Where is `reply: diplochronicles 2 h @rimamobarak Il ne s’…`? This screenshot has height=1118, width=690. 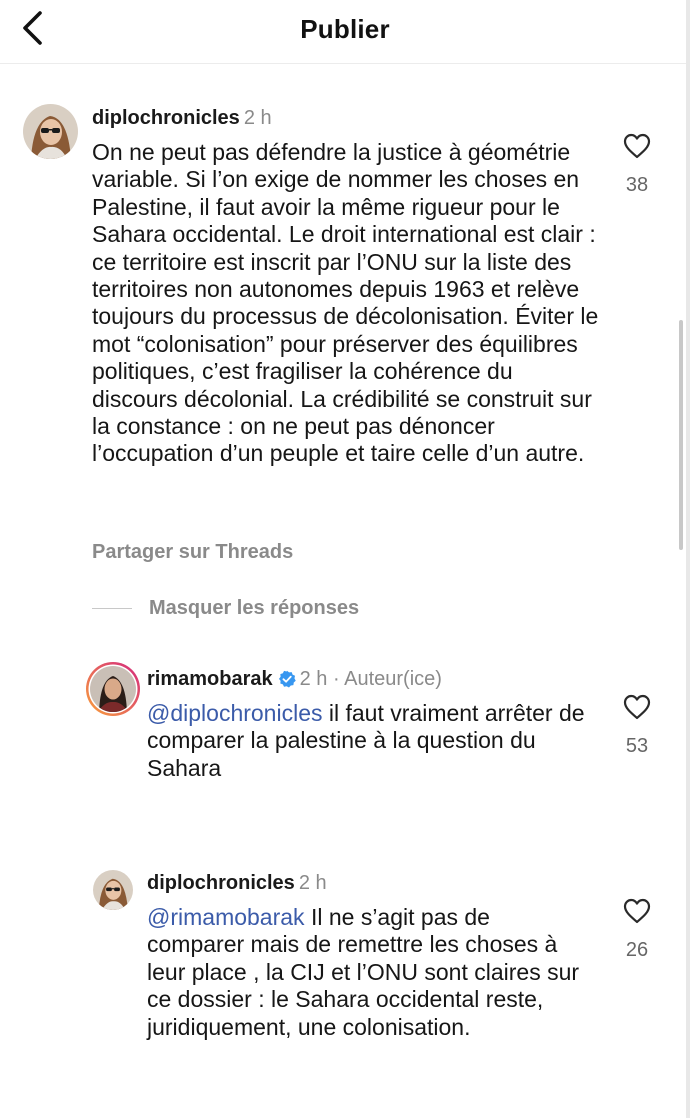
reply: diplochronicles 2 h @rimamobarak Il ne s’… is located at coordinates (367, 956).